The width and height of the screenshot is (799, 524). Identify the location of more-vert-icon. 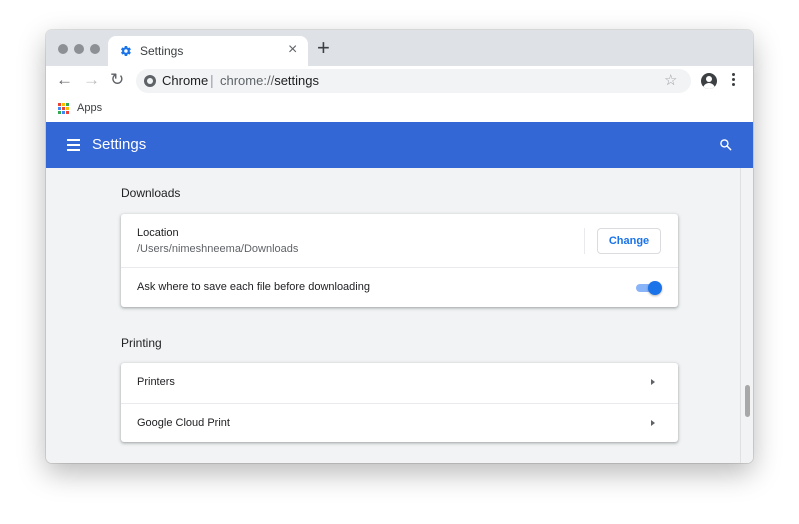
(734, 81).